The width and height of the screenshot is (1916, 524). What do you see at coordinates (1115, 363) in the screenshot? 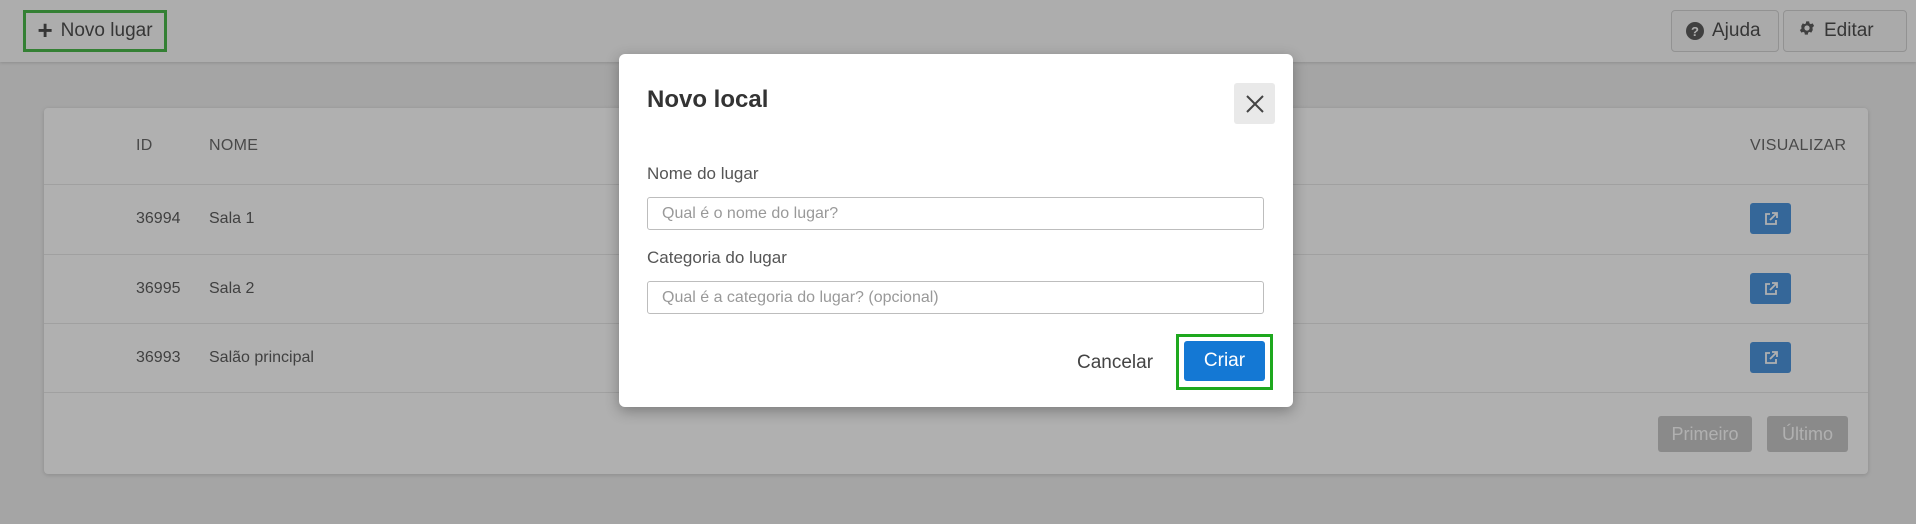
I see `cancel-button: Cancelar` at bounding box center [1115, 363].